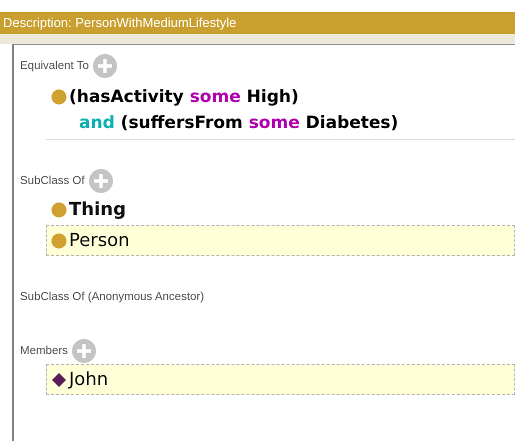 The width and height of the screenshot is (515, 441). Describe the element at coordinates (257, 23) in the screenshot. I see `description-header: Description: PersonWithMediumLifestyle` at that location.